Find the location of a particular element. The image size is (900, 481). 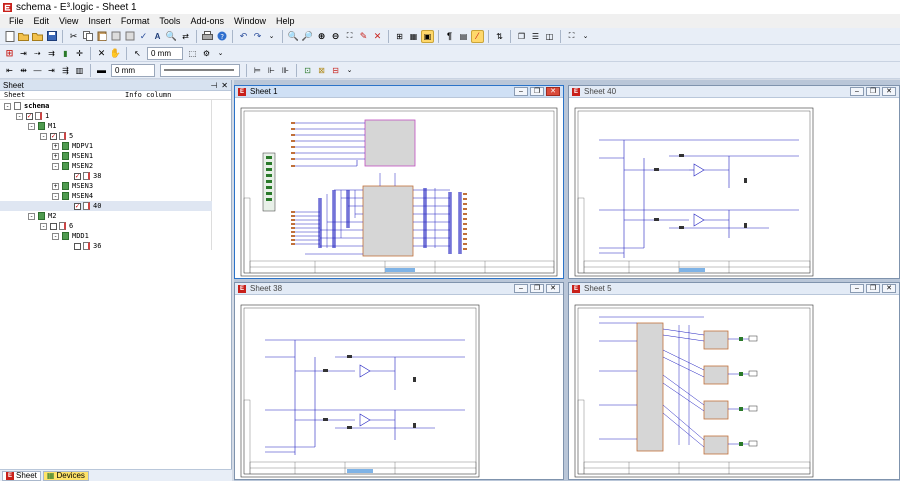

grid-icon: ⊞ is located at coordinates (399, 36).